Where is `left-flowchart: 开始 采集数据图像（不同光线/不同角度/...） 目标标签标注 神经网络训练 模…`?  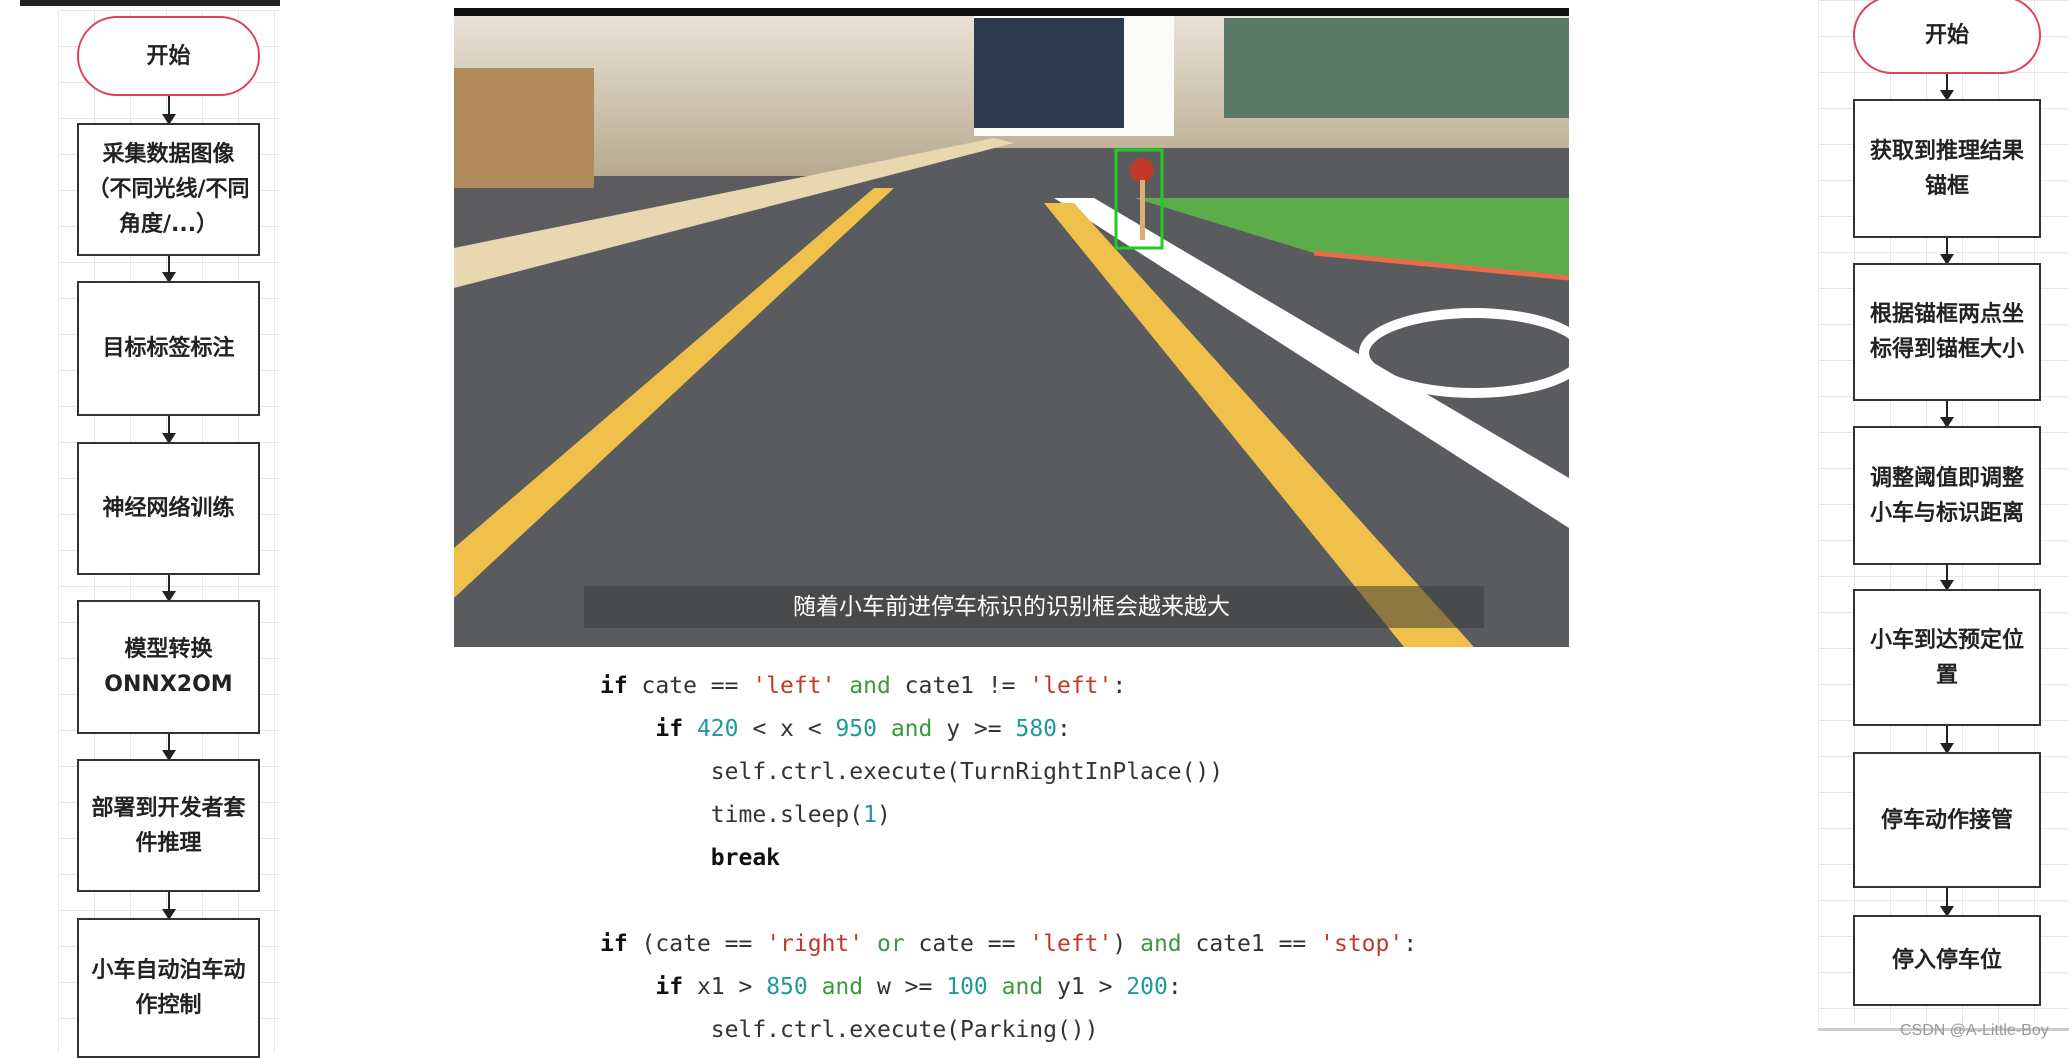
left-flowchart: 开始 采集数据图像（不同光线/不同角度/...） 目标标签标注 神经网络训练 模… is located at coordinates (169, 534).